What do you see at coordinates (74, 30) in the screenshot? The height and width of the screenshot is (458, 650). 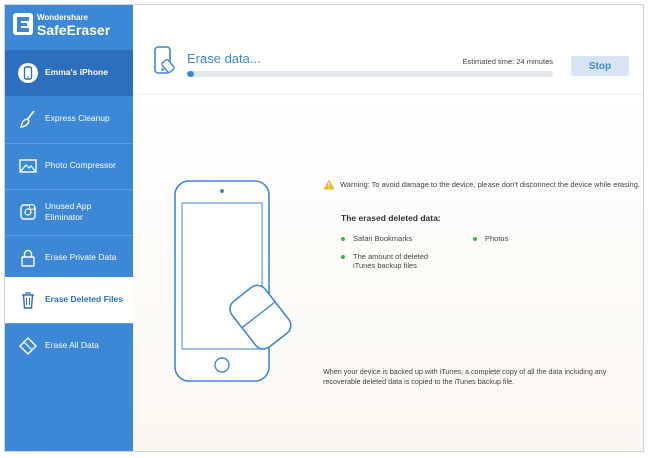 I see `brand-product: SafeEraser` at bounding box center [74, 30].